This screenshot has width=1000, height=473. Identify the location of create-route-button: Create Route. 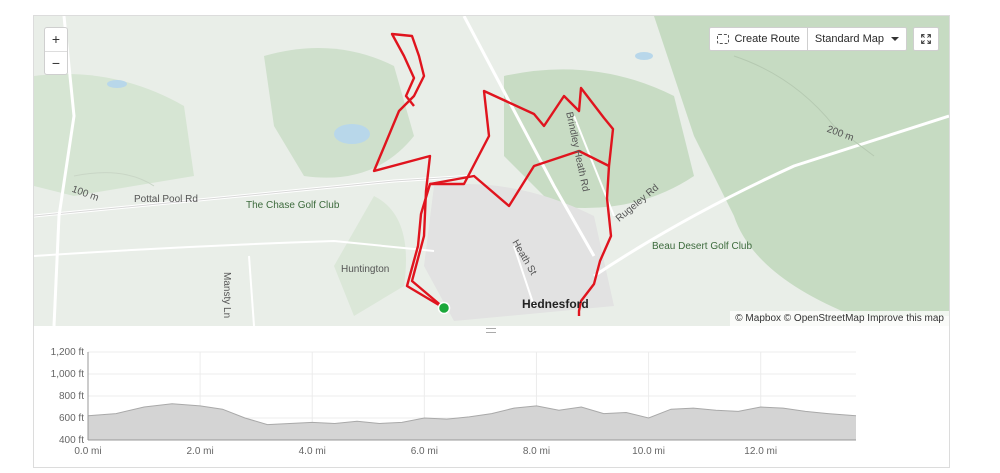
(758, 39).